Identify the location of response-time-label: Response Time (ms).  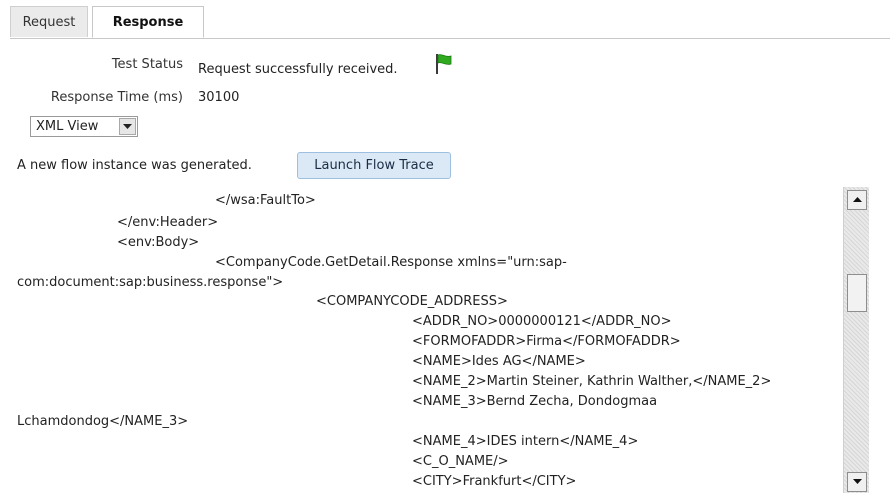
(116, 97).